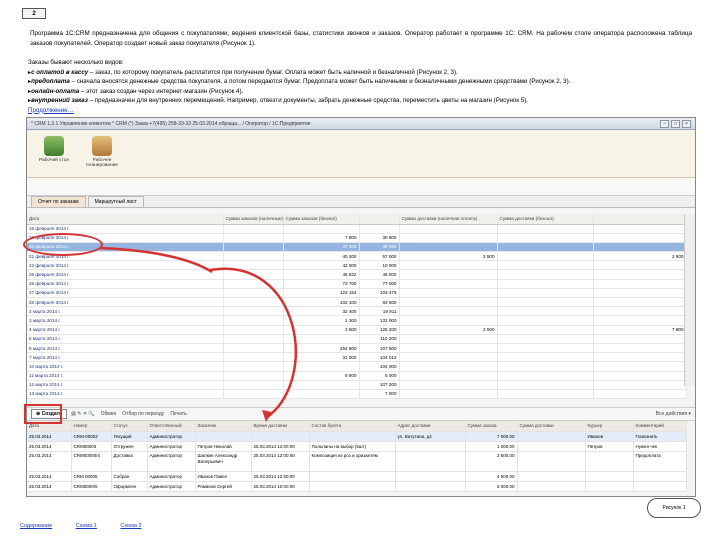 This screenshot has width=720, height=540. Describe the element at coordinates (91, 426) in the screenshot. I see `column-header: Номер` at that location.